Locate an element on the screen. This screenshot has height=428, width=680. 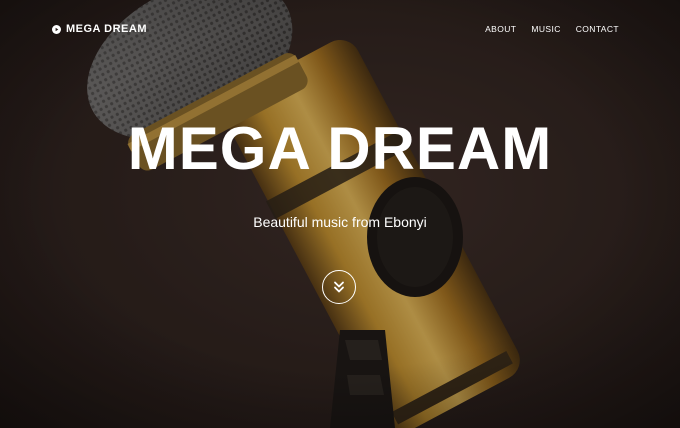
scroll-down-button is located at coordinates (339, 287).